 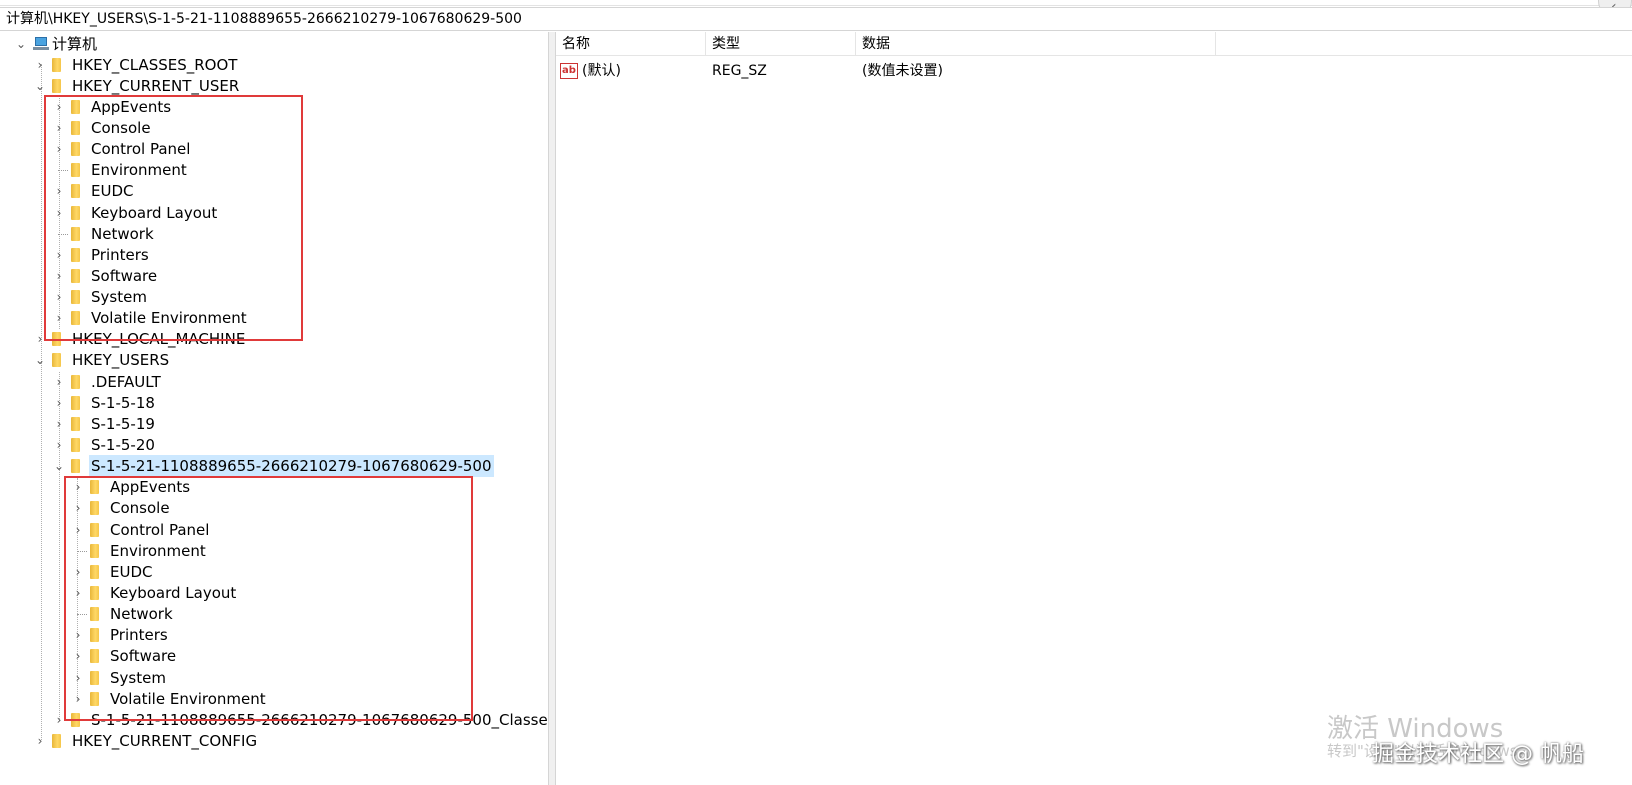 I want to click on tree-node-label: HKEY_USERS, so click(x=121, y=360).